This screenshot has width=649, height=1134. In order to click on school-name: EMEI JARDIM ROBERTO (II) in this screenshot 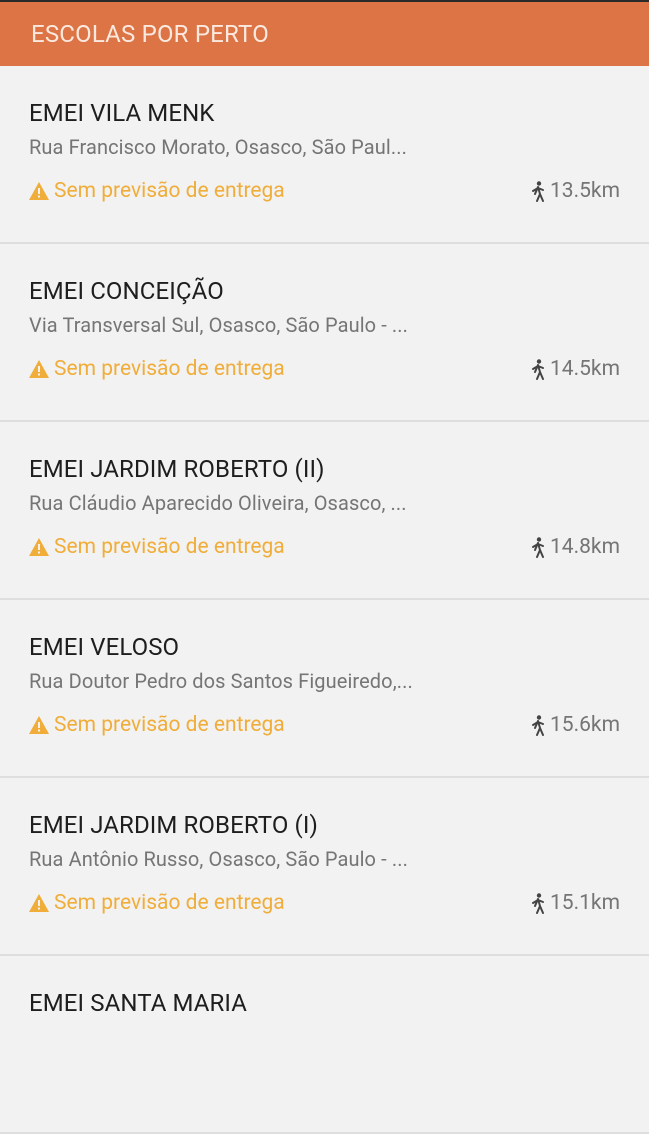, I will do `click(177, 469)`.